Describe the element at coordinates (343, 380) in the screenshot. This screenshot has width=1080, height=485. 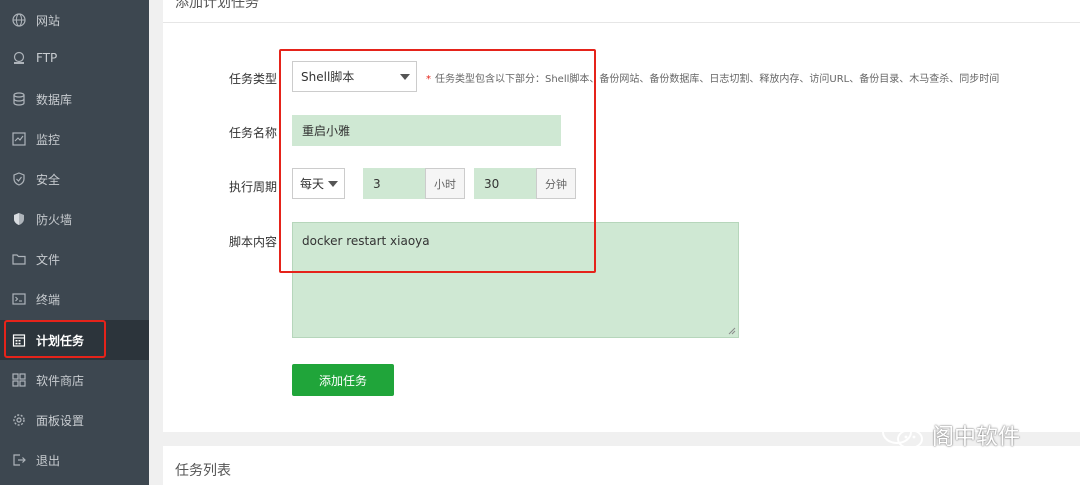
I see `add-task-button: 添加任务` at that location.